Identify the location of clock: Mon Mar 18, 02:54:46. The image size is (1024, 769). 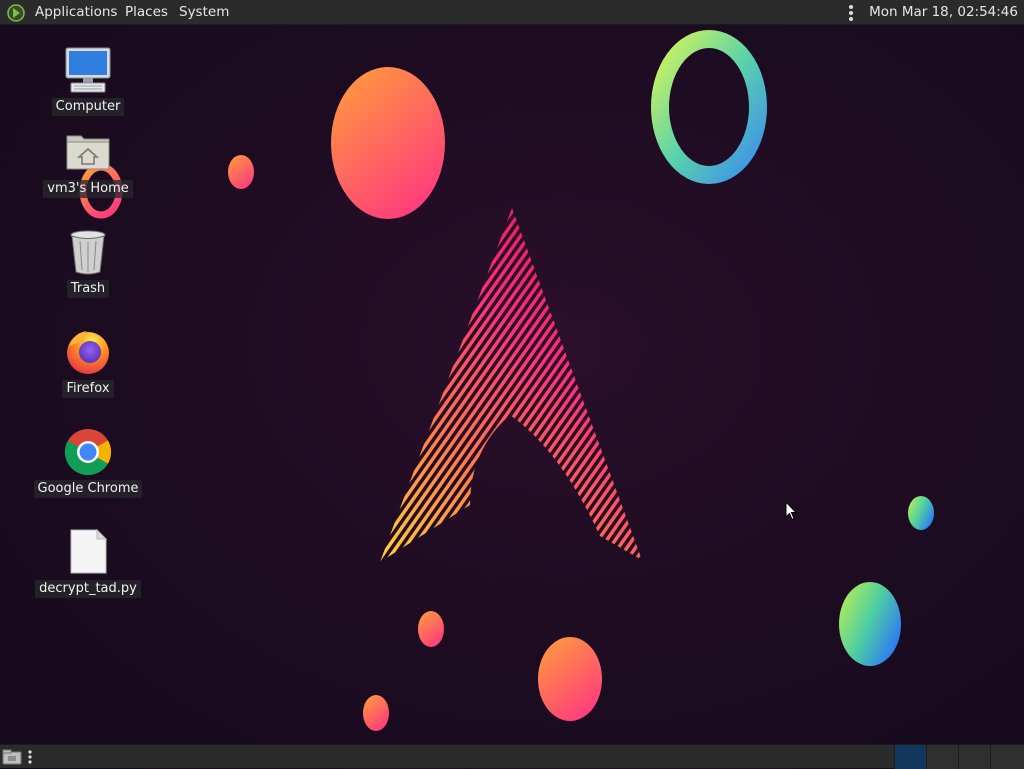
(943, 12).